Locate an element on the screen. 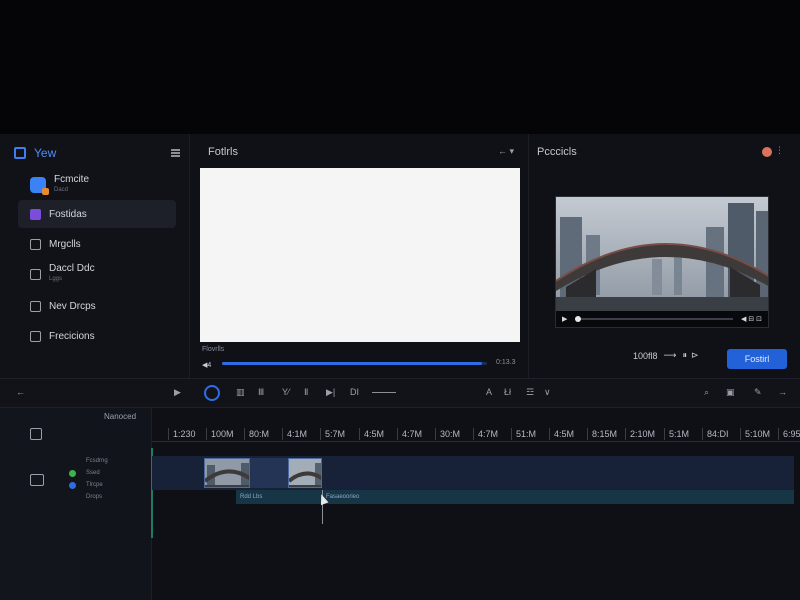  zoom-label: 100fl8 is located at coordinates (645, 355).